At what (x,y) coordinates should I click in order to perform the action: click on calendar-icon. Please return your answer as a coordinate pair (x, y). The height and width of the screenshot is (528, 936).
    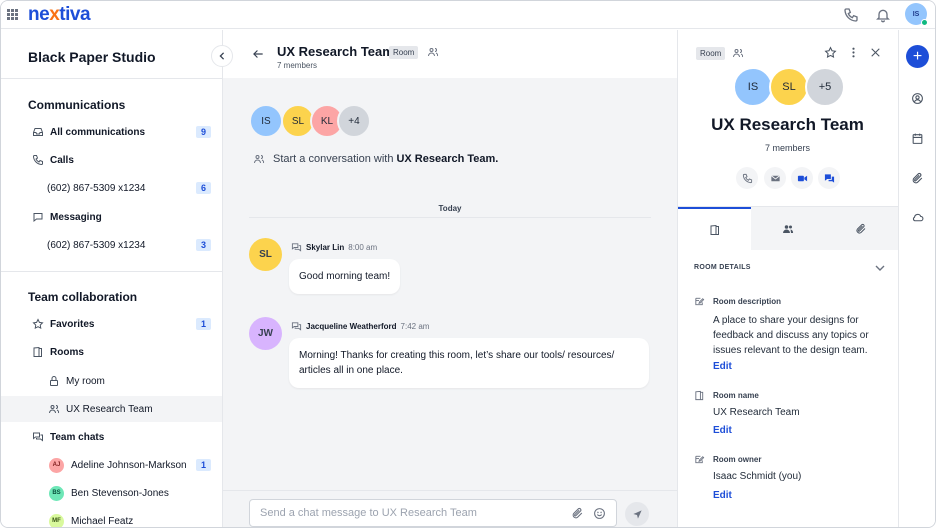
    Looking at the image, I should click on (917, 138).